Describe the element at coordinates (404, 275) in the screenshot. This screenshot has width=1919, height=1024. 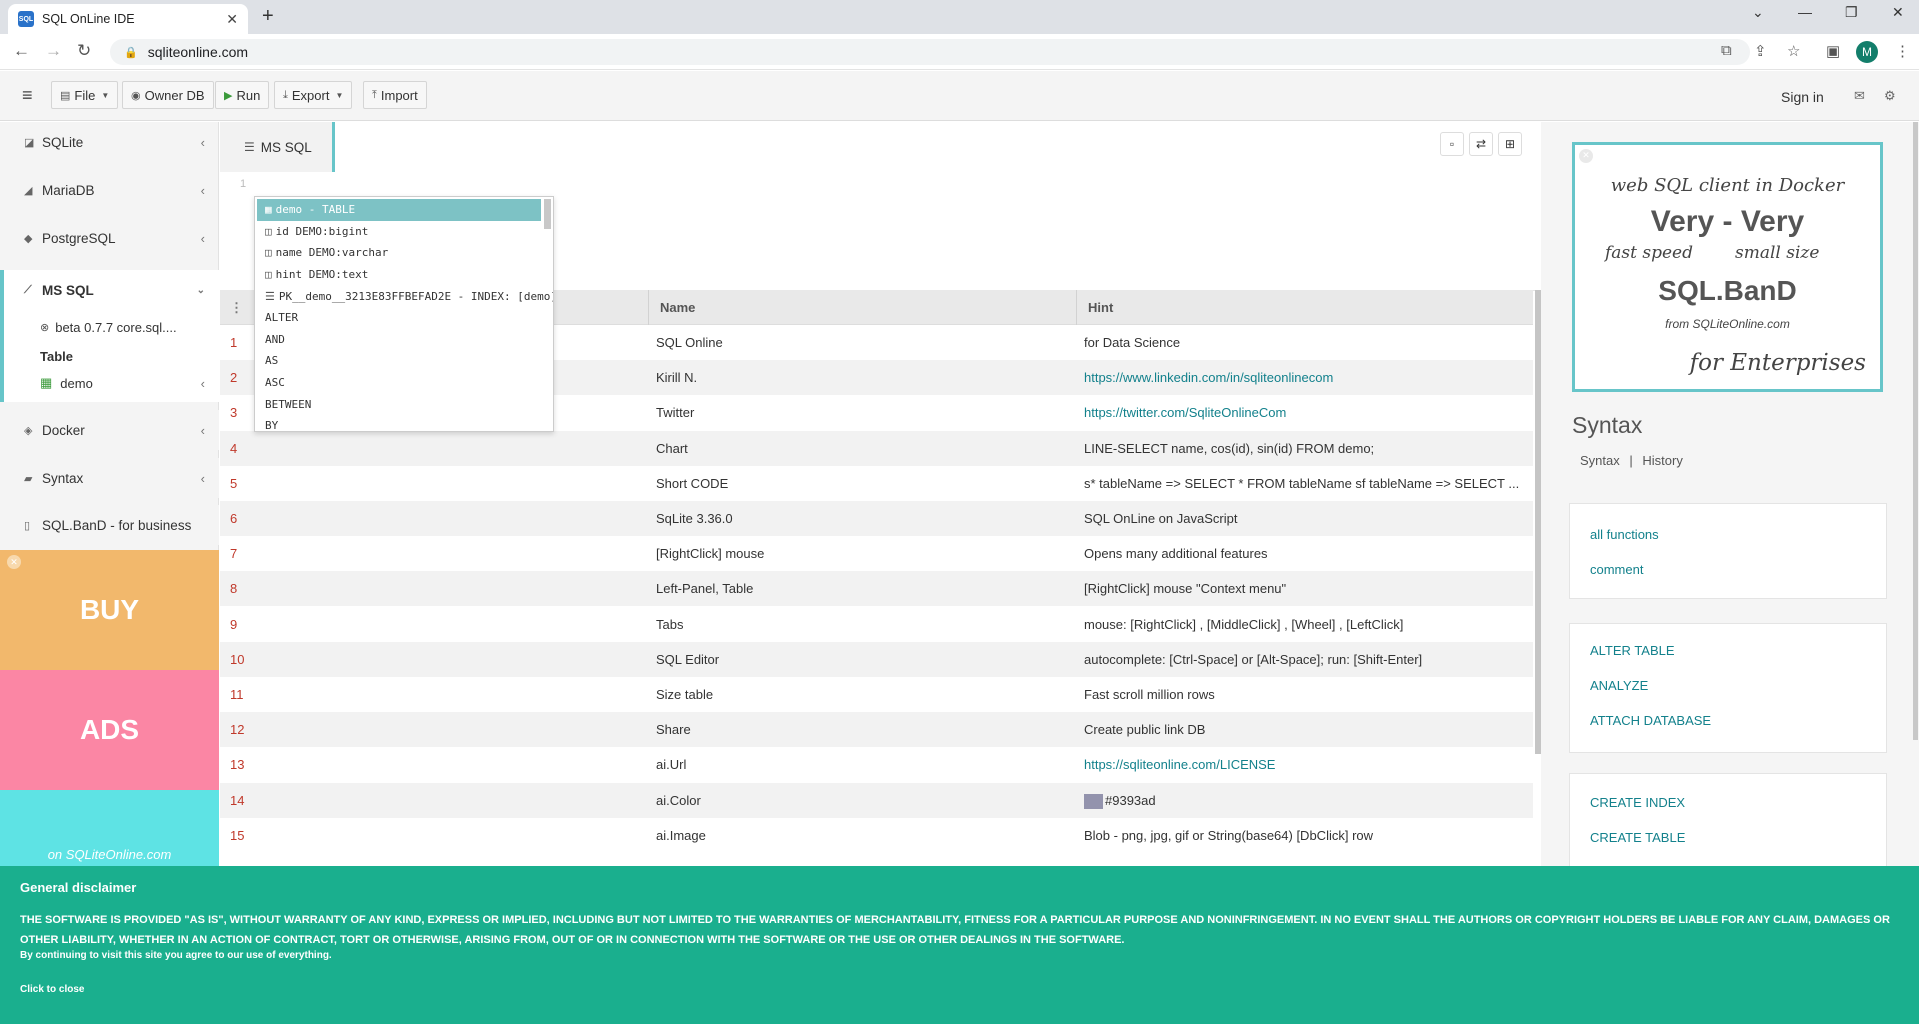
I see `autocomplete-item: ◫ hint DEMO:text` at that location.